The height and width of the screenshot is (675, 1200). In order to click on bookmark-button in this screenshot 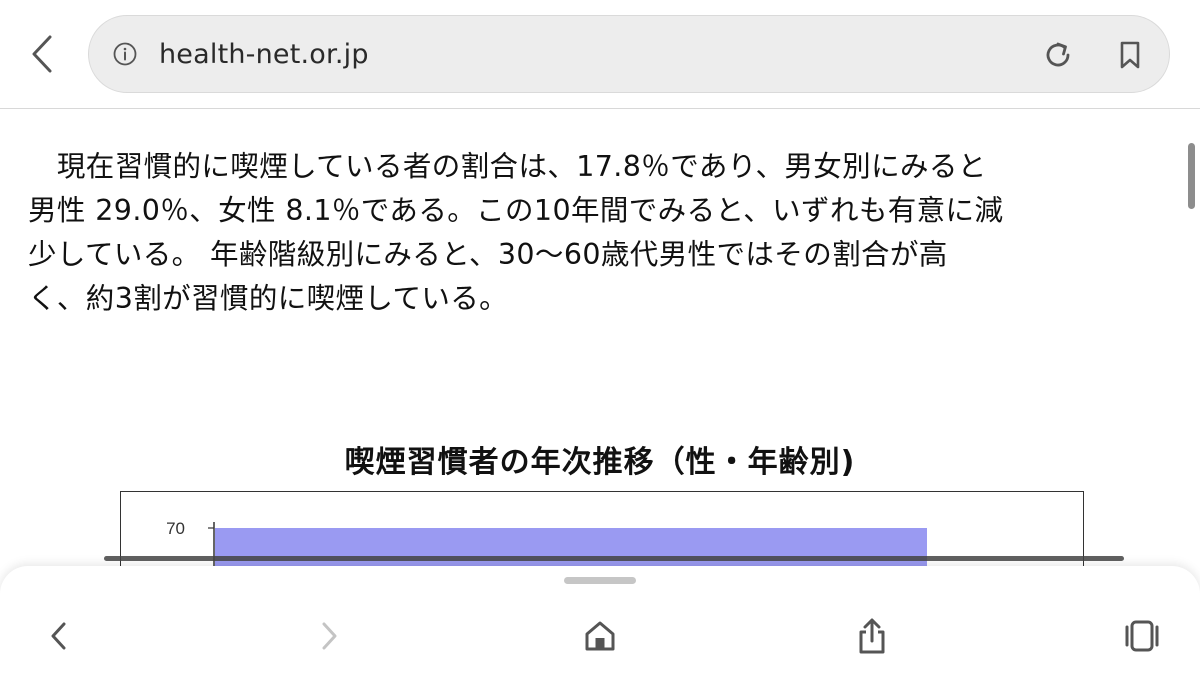, I will do `click(1130, 55)`.